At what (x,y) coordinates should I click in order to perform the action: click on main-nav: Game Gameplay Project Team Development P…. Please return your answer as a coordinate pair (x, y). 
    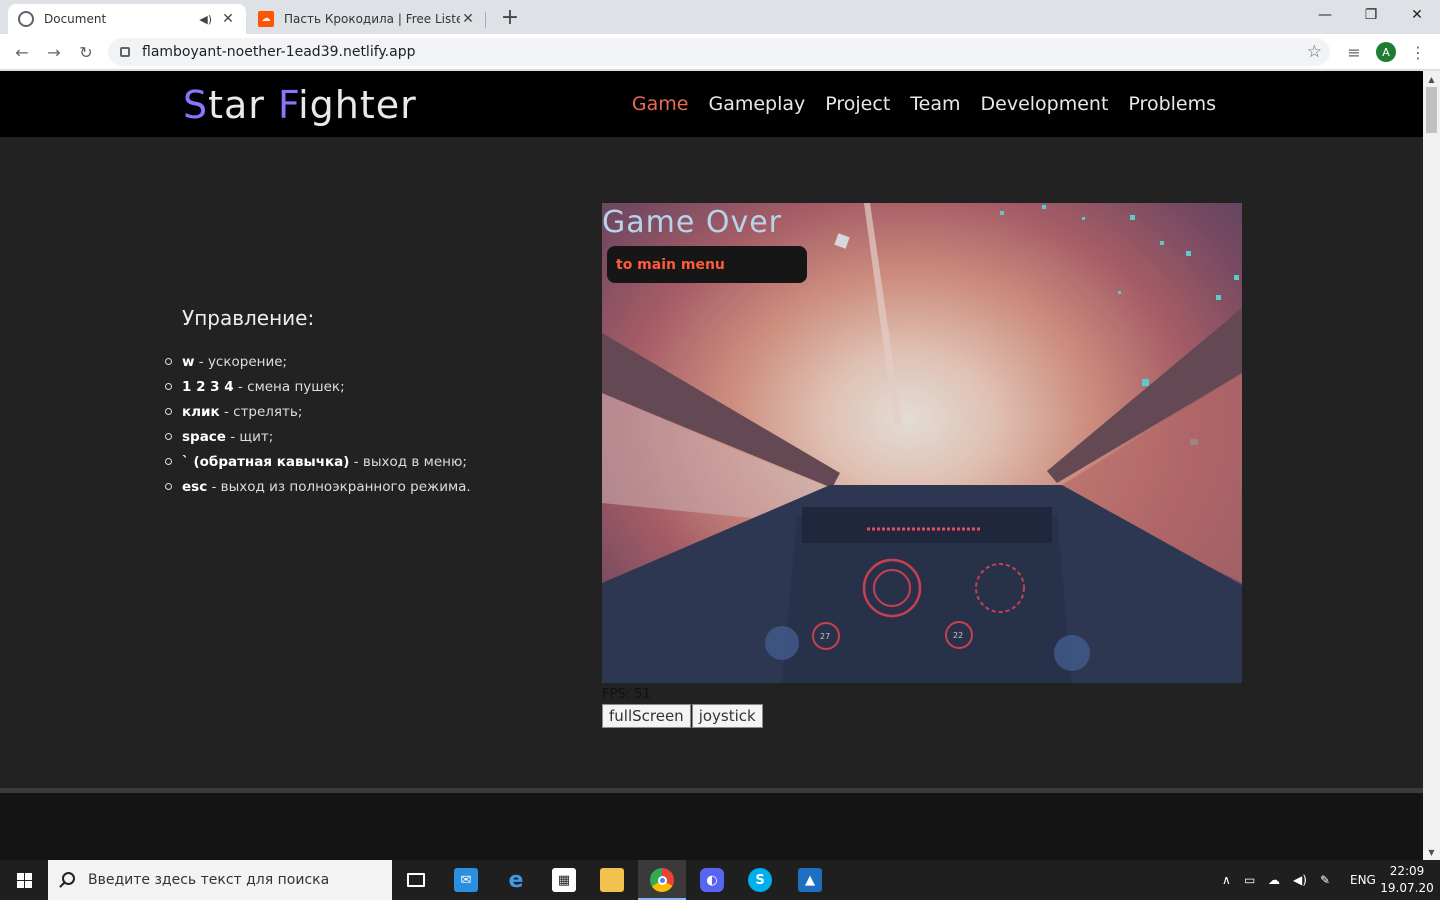
    Looking at the image, I should click on (924, 104).